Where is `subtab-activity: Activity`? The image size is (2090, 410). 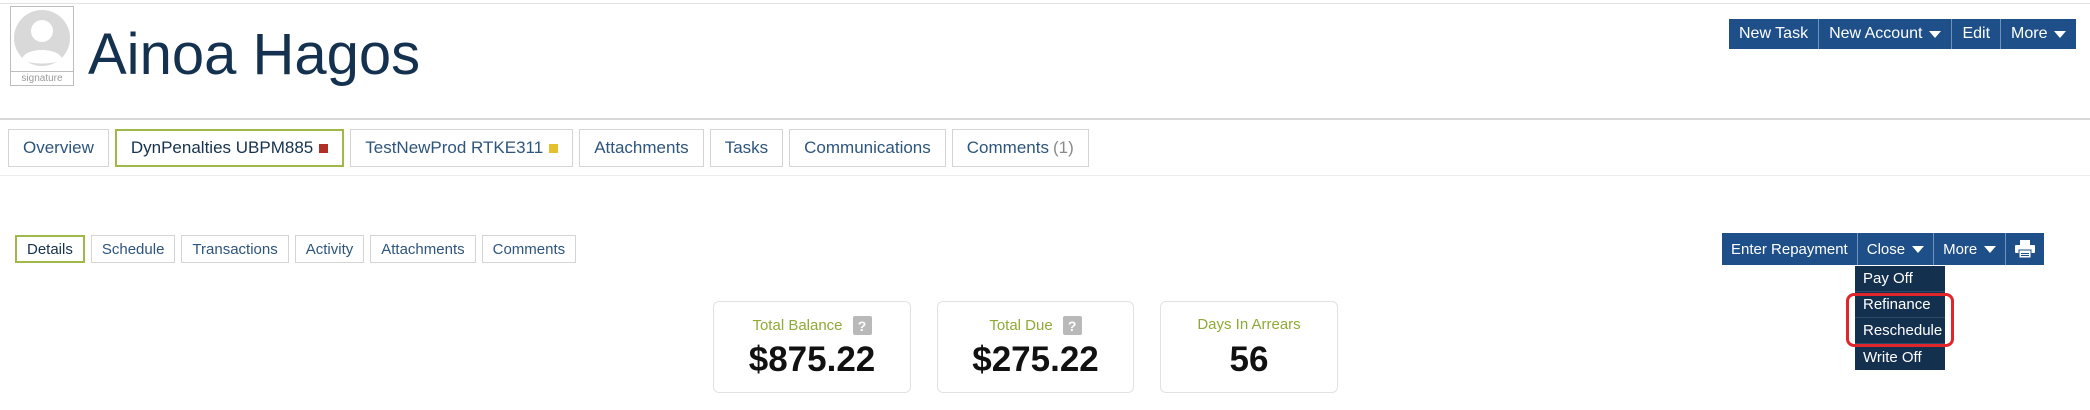
subtab-activity: Activity is located at coordinates (329, 249).